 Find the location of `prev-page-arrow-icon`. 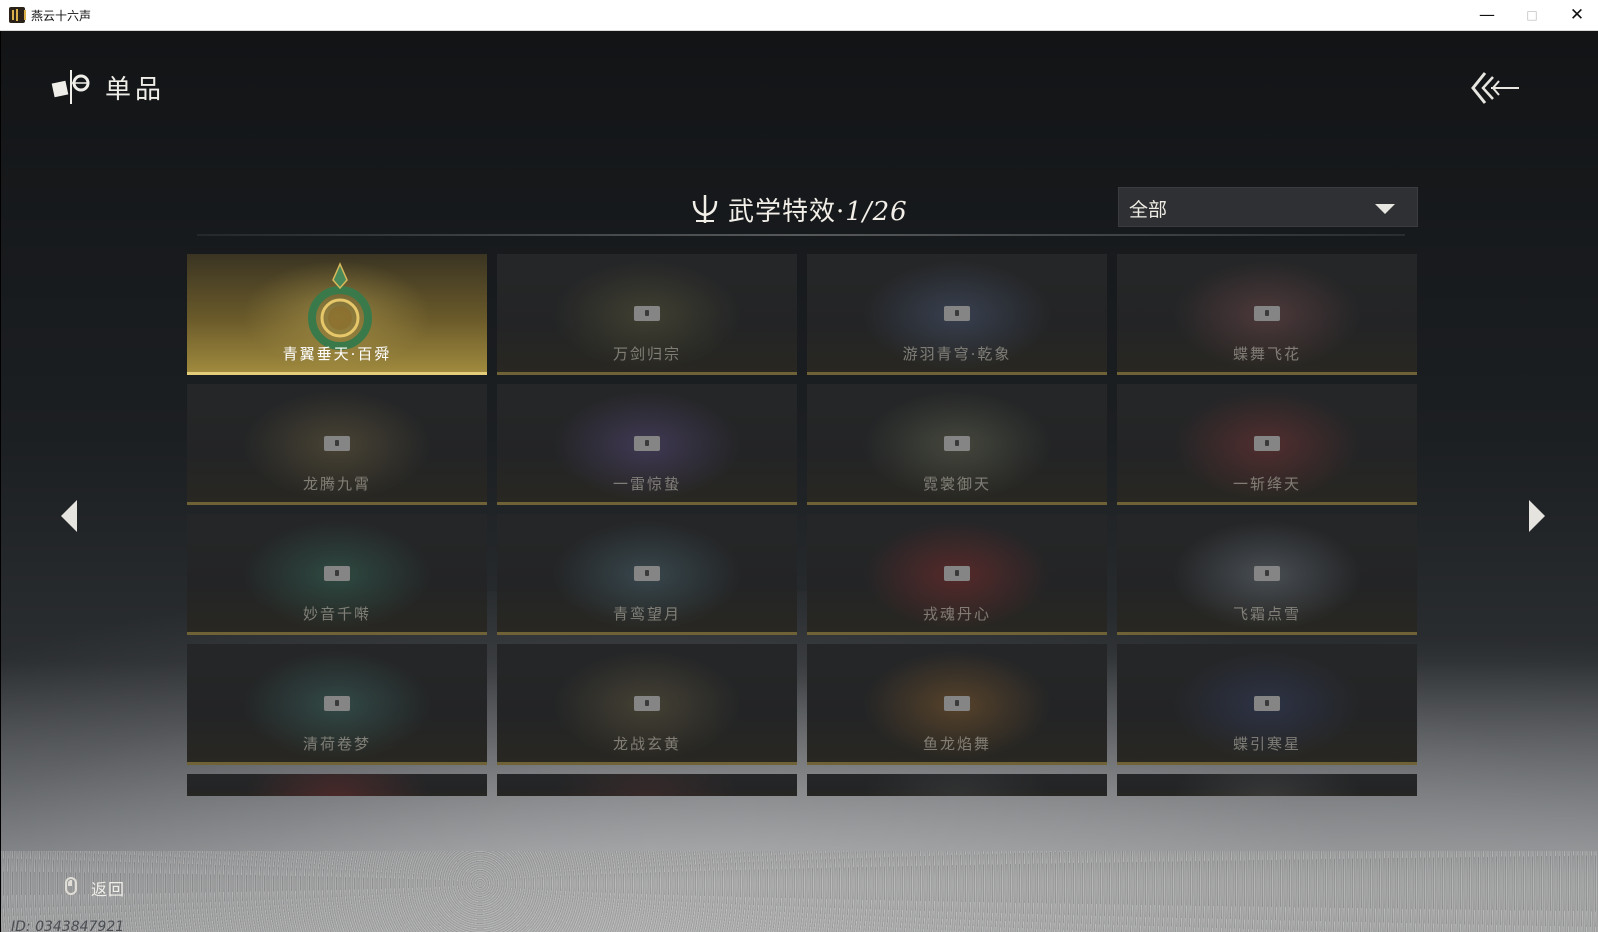

prev-page-arrow-icon is located at coordinates (69, 516).